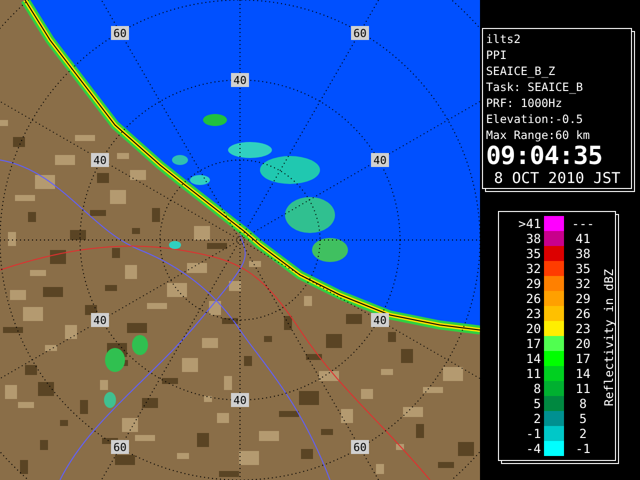 This screenshot has width=640, height=480. I want to click on legend-low-value: 23, so click(533, 313).